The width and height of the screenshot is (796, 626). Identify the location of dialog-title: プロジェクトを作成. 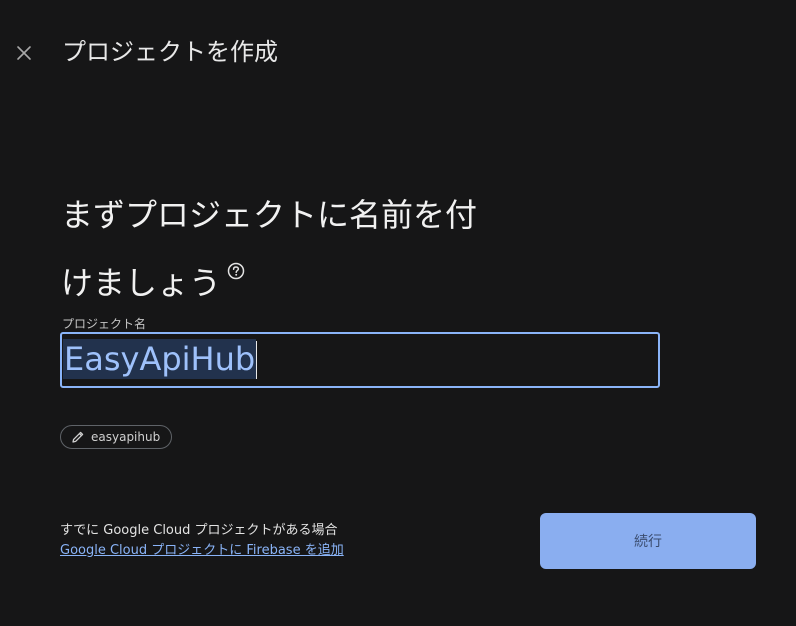
(170, 52).